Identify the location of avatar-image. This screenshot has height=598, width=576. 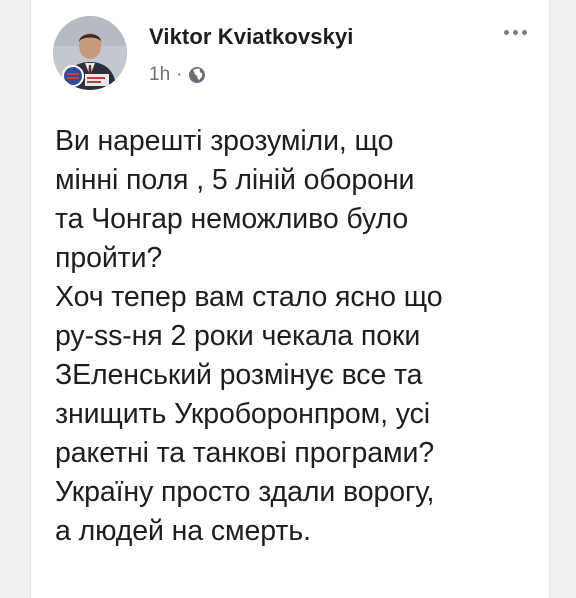
(90, 53).